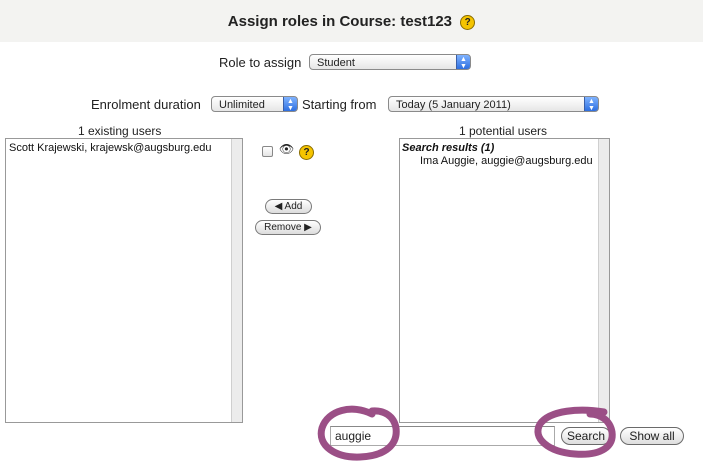 This screenshot has width=703, height=462. Describe the element at coordinates (287, 149) in the screenshot. I see `eye-icon: 👁` at that location.